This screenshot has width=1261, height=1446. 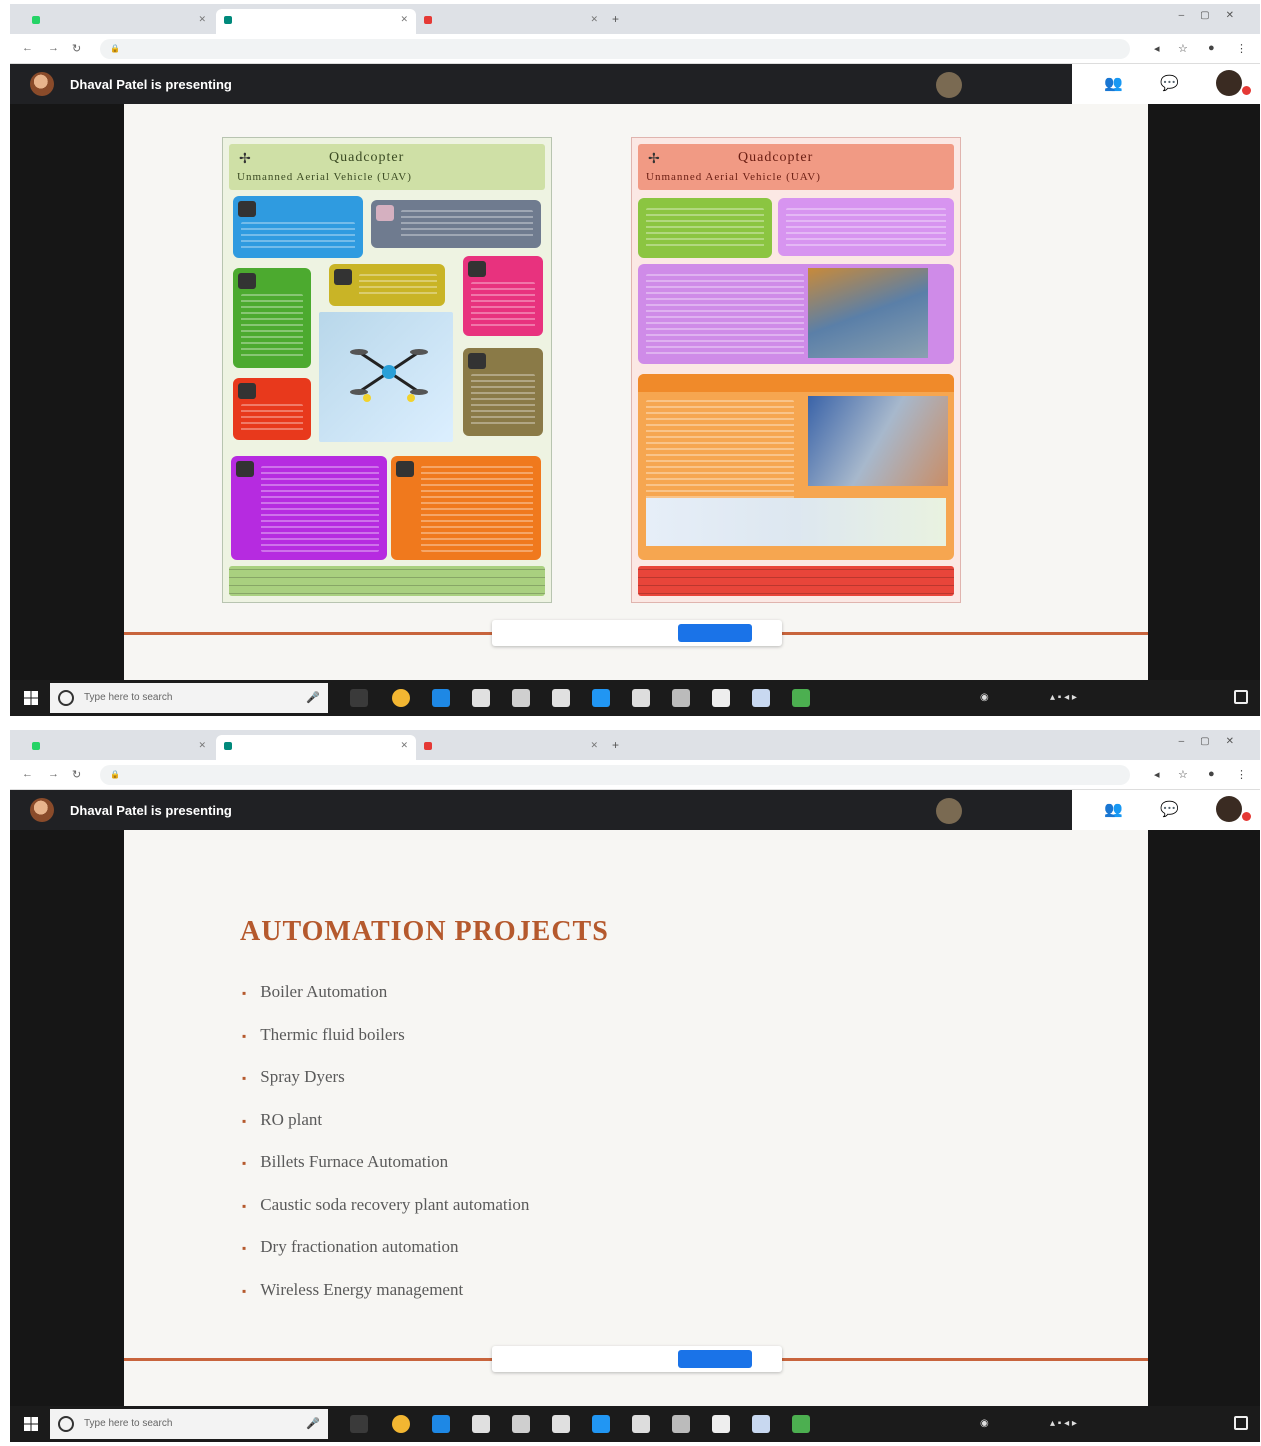 I want to click on browser-tab-bar: ✕ ✕ ✕ + –▢✕, so click(x=635, y=745).